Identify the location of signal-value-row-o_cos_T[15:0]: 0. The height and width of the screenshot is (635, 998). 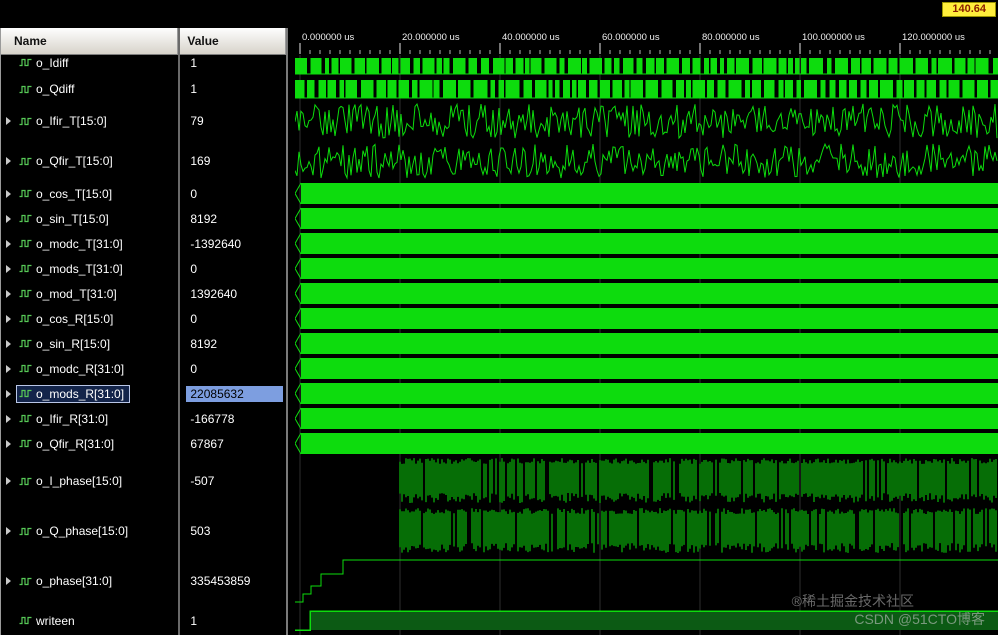
(233, 193).